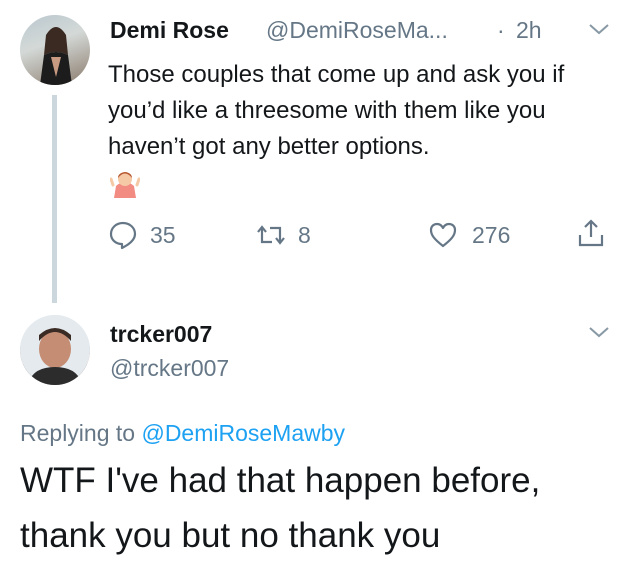  Describe the element at coordinates (169, 30) in the screenshot. I see `author-name: Demi Rose` at that location.